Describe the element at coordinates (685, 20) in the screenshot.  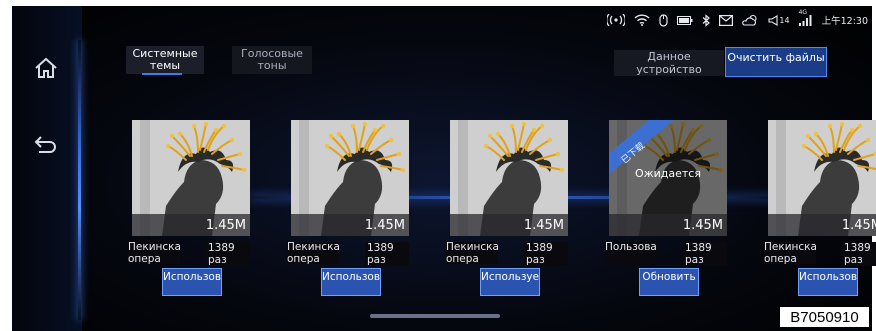
I see `battery-icon` at that location.